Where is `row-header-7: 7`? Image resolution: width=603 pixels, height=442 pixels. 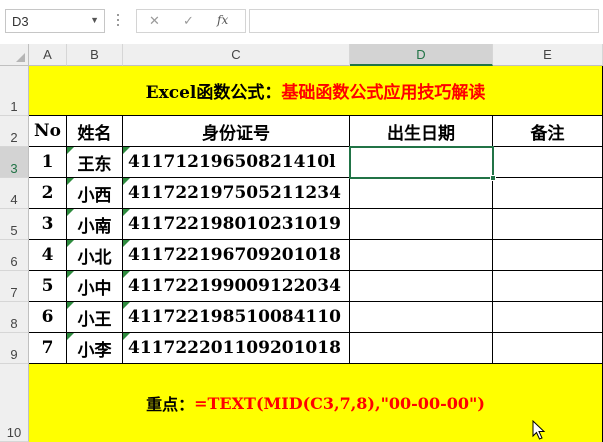 row-header-7: 7 is located at coordinates (14, 286).